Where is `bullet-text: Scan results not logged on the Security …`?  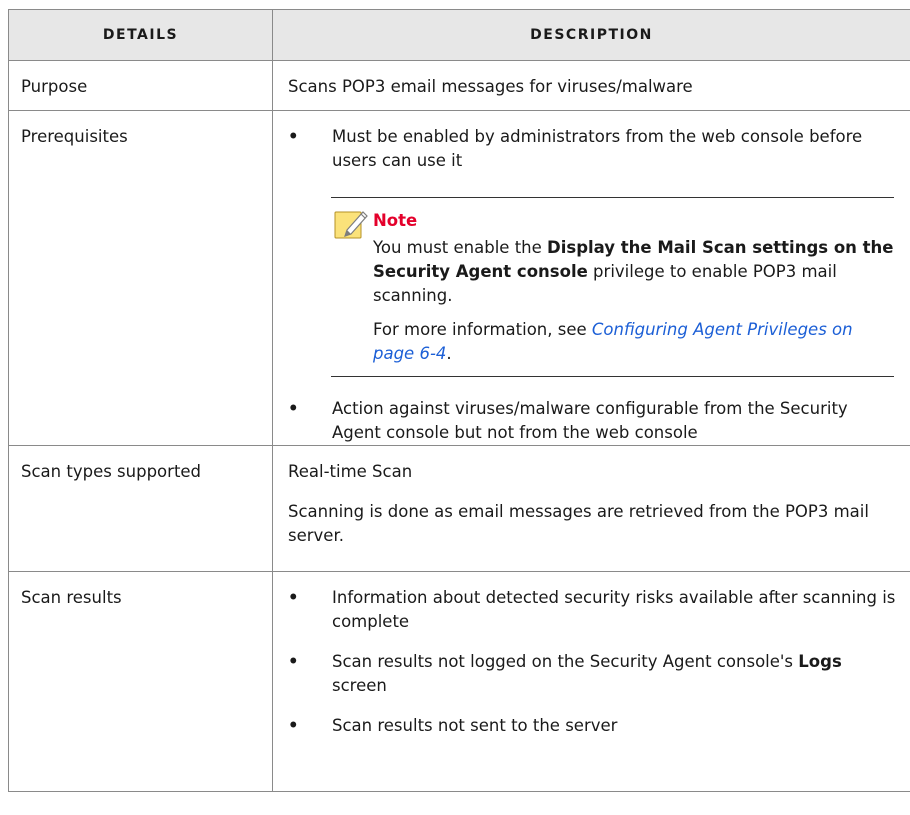 bullet-text: Scan results not logged on the Security … is located at coordinates (621, 674).